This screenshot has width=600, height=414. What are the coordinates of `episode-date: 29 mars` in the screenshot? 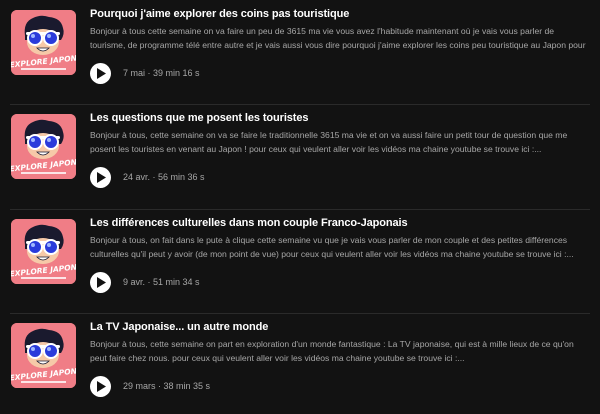 It's located at (139, 386).